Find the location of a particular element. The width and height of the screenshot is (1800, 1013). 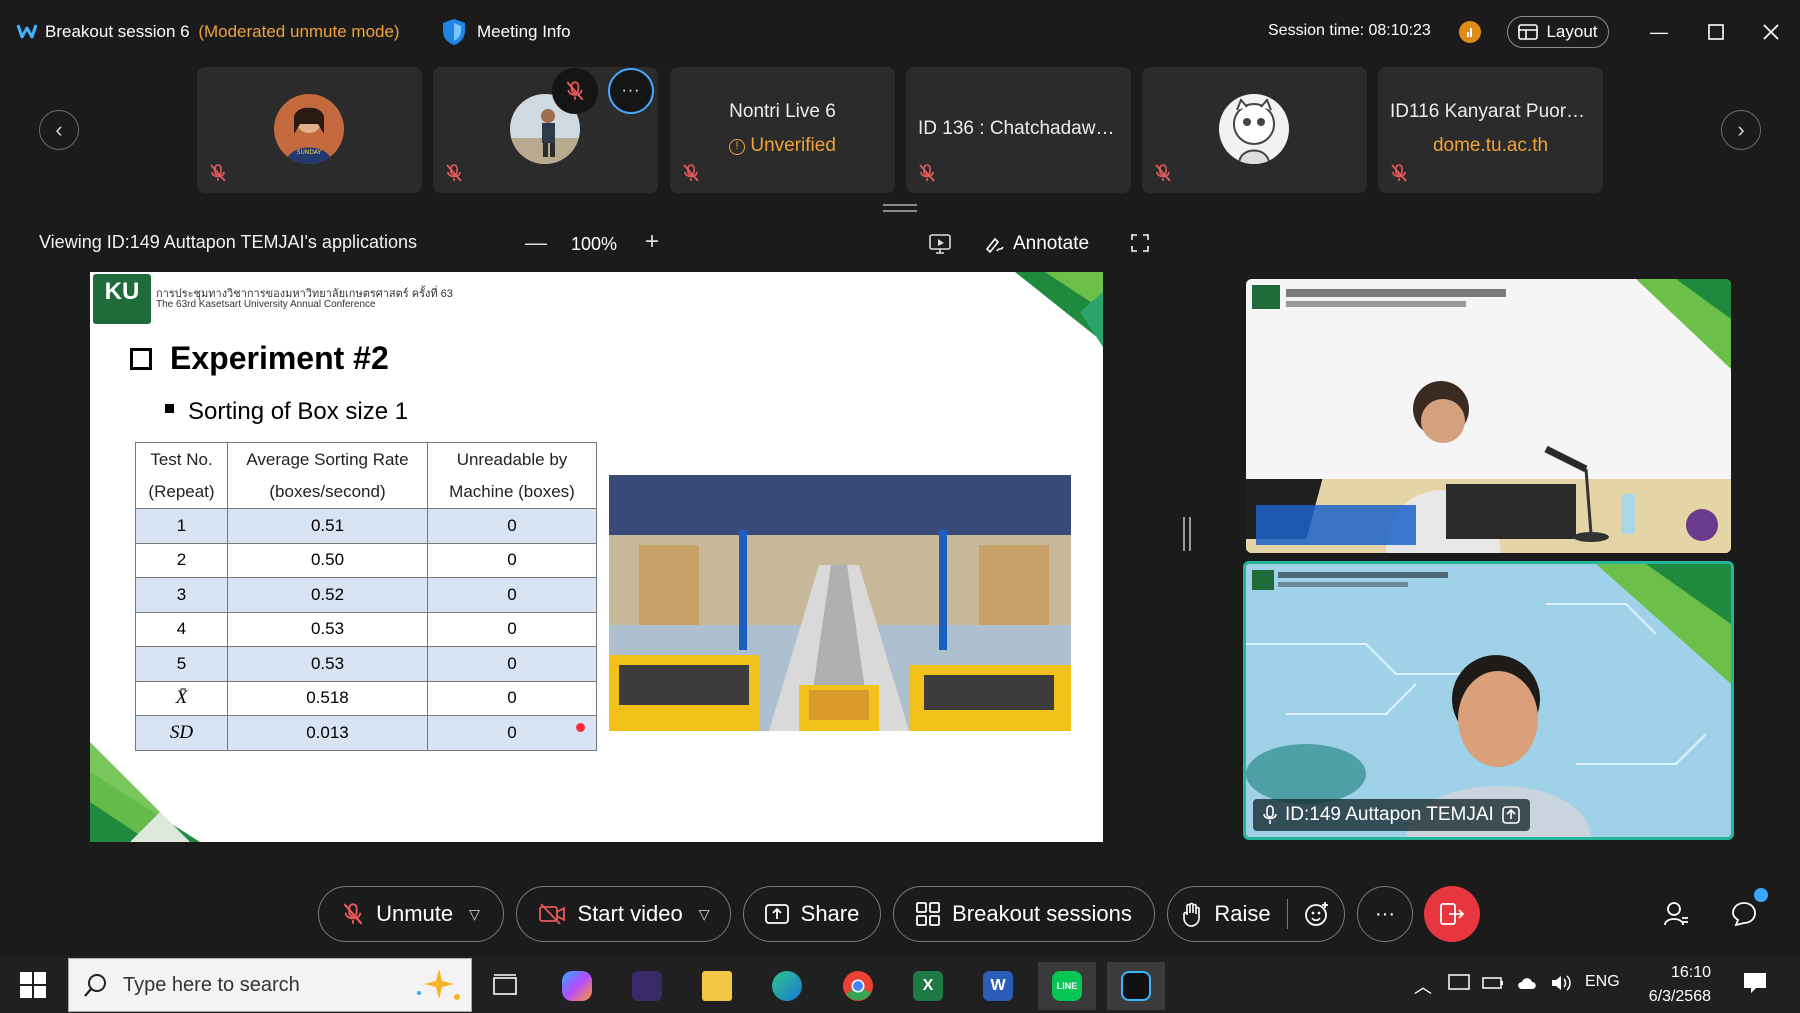

table-row: X̄ 0.518 0 is located at coordinates (366, 698).